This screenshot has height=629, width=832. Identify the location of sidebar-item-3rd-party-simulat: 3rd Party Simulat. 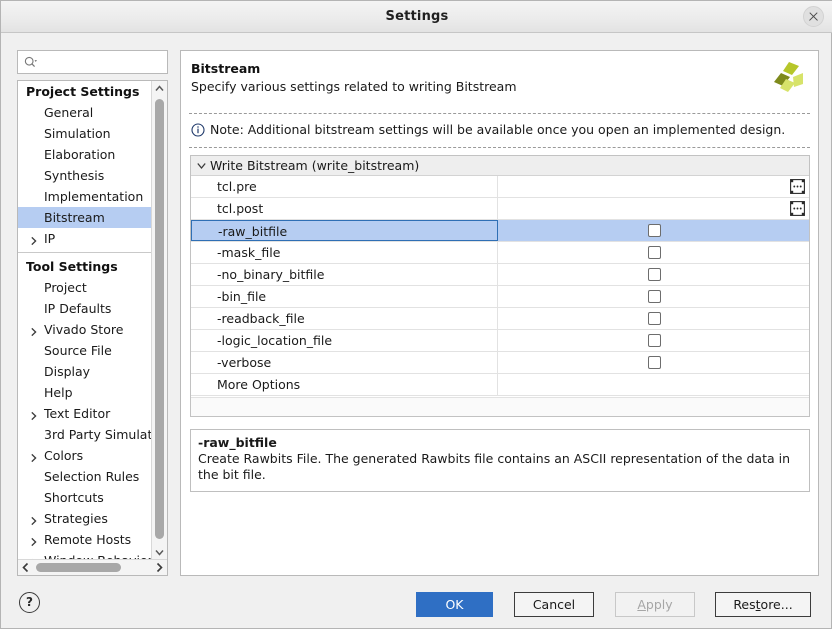
(85, 434).